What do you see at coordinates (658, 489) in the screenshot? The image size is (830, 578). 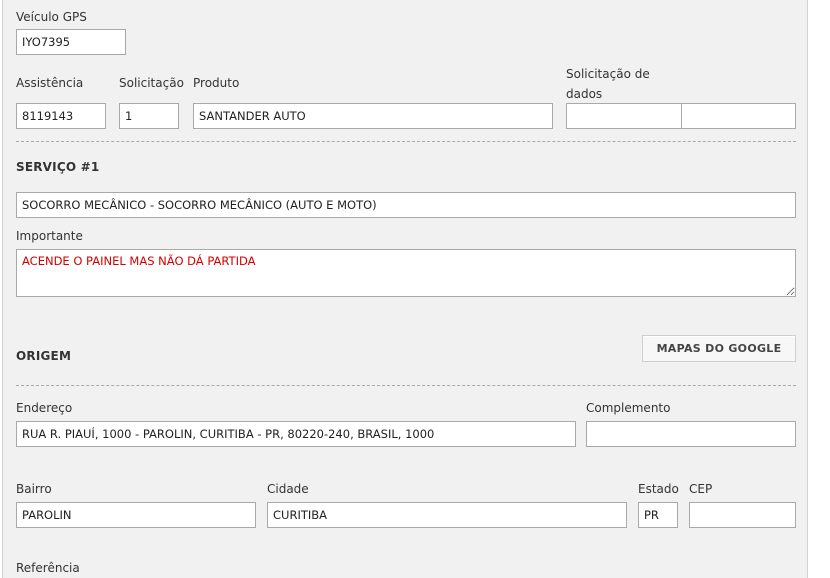 I see `estado-label: Estado` at bounding box center [658, 489].